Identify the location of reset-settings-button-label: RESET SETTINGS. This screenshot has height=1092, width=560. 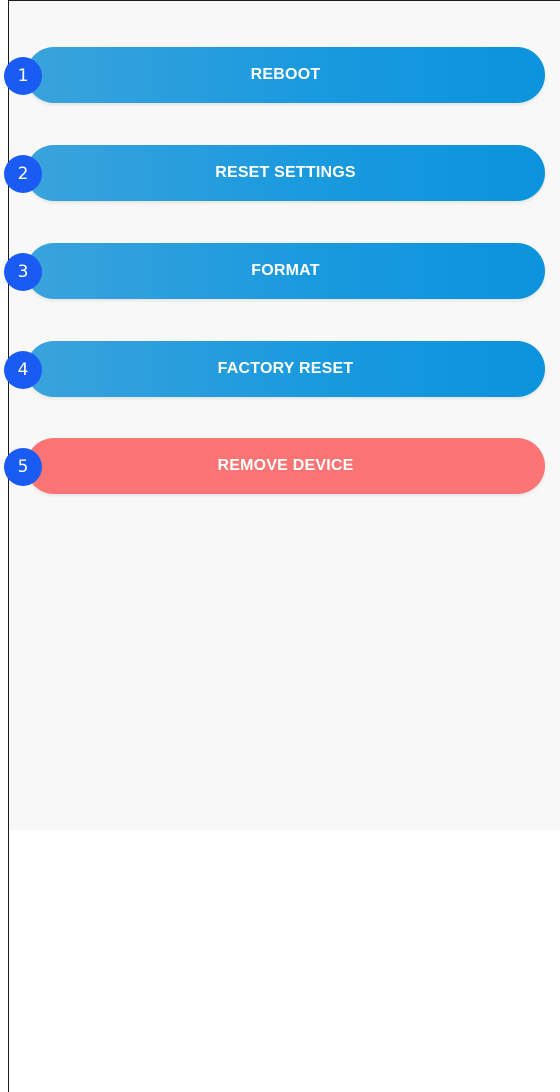
(285, 172).